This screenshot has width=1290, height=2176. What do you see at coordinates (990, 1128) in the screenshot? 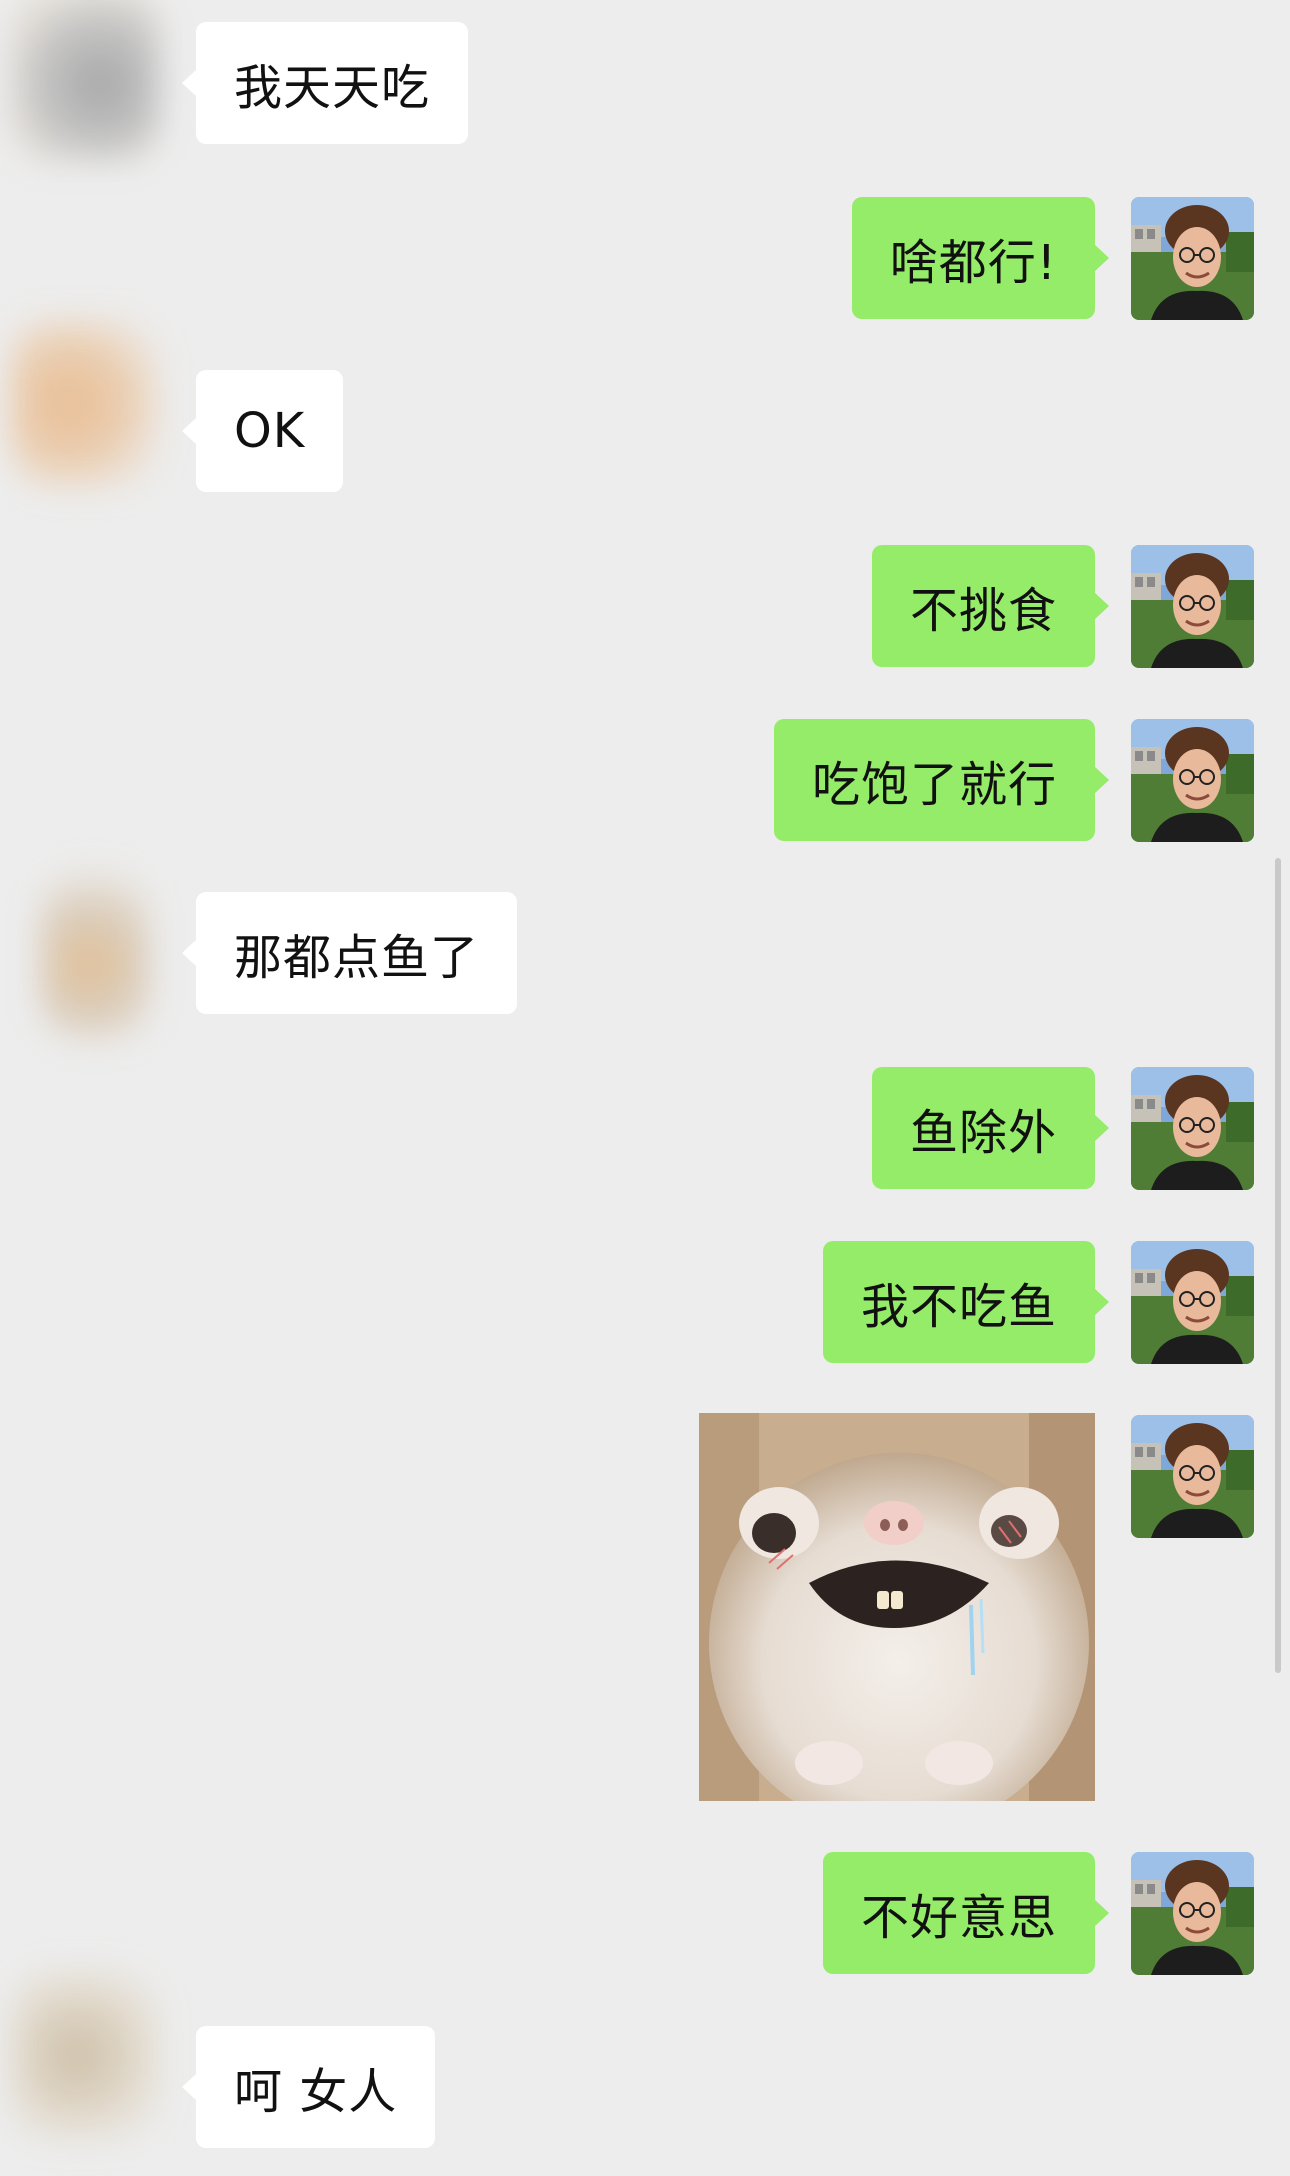
I see `message-bubble-outgoing: 鱼除外` at bounding box center [990, 1128].